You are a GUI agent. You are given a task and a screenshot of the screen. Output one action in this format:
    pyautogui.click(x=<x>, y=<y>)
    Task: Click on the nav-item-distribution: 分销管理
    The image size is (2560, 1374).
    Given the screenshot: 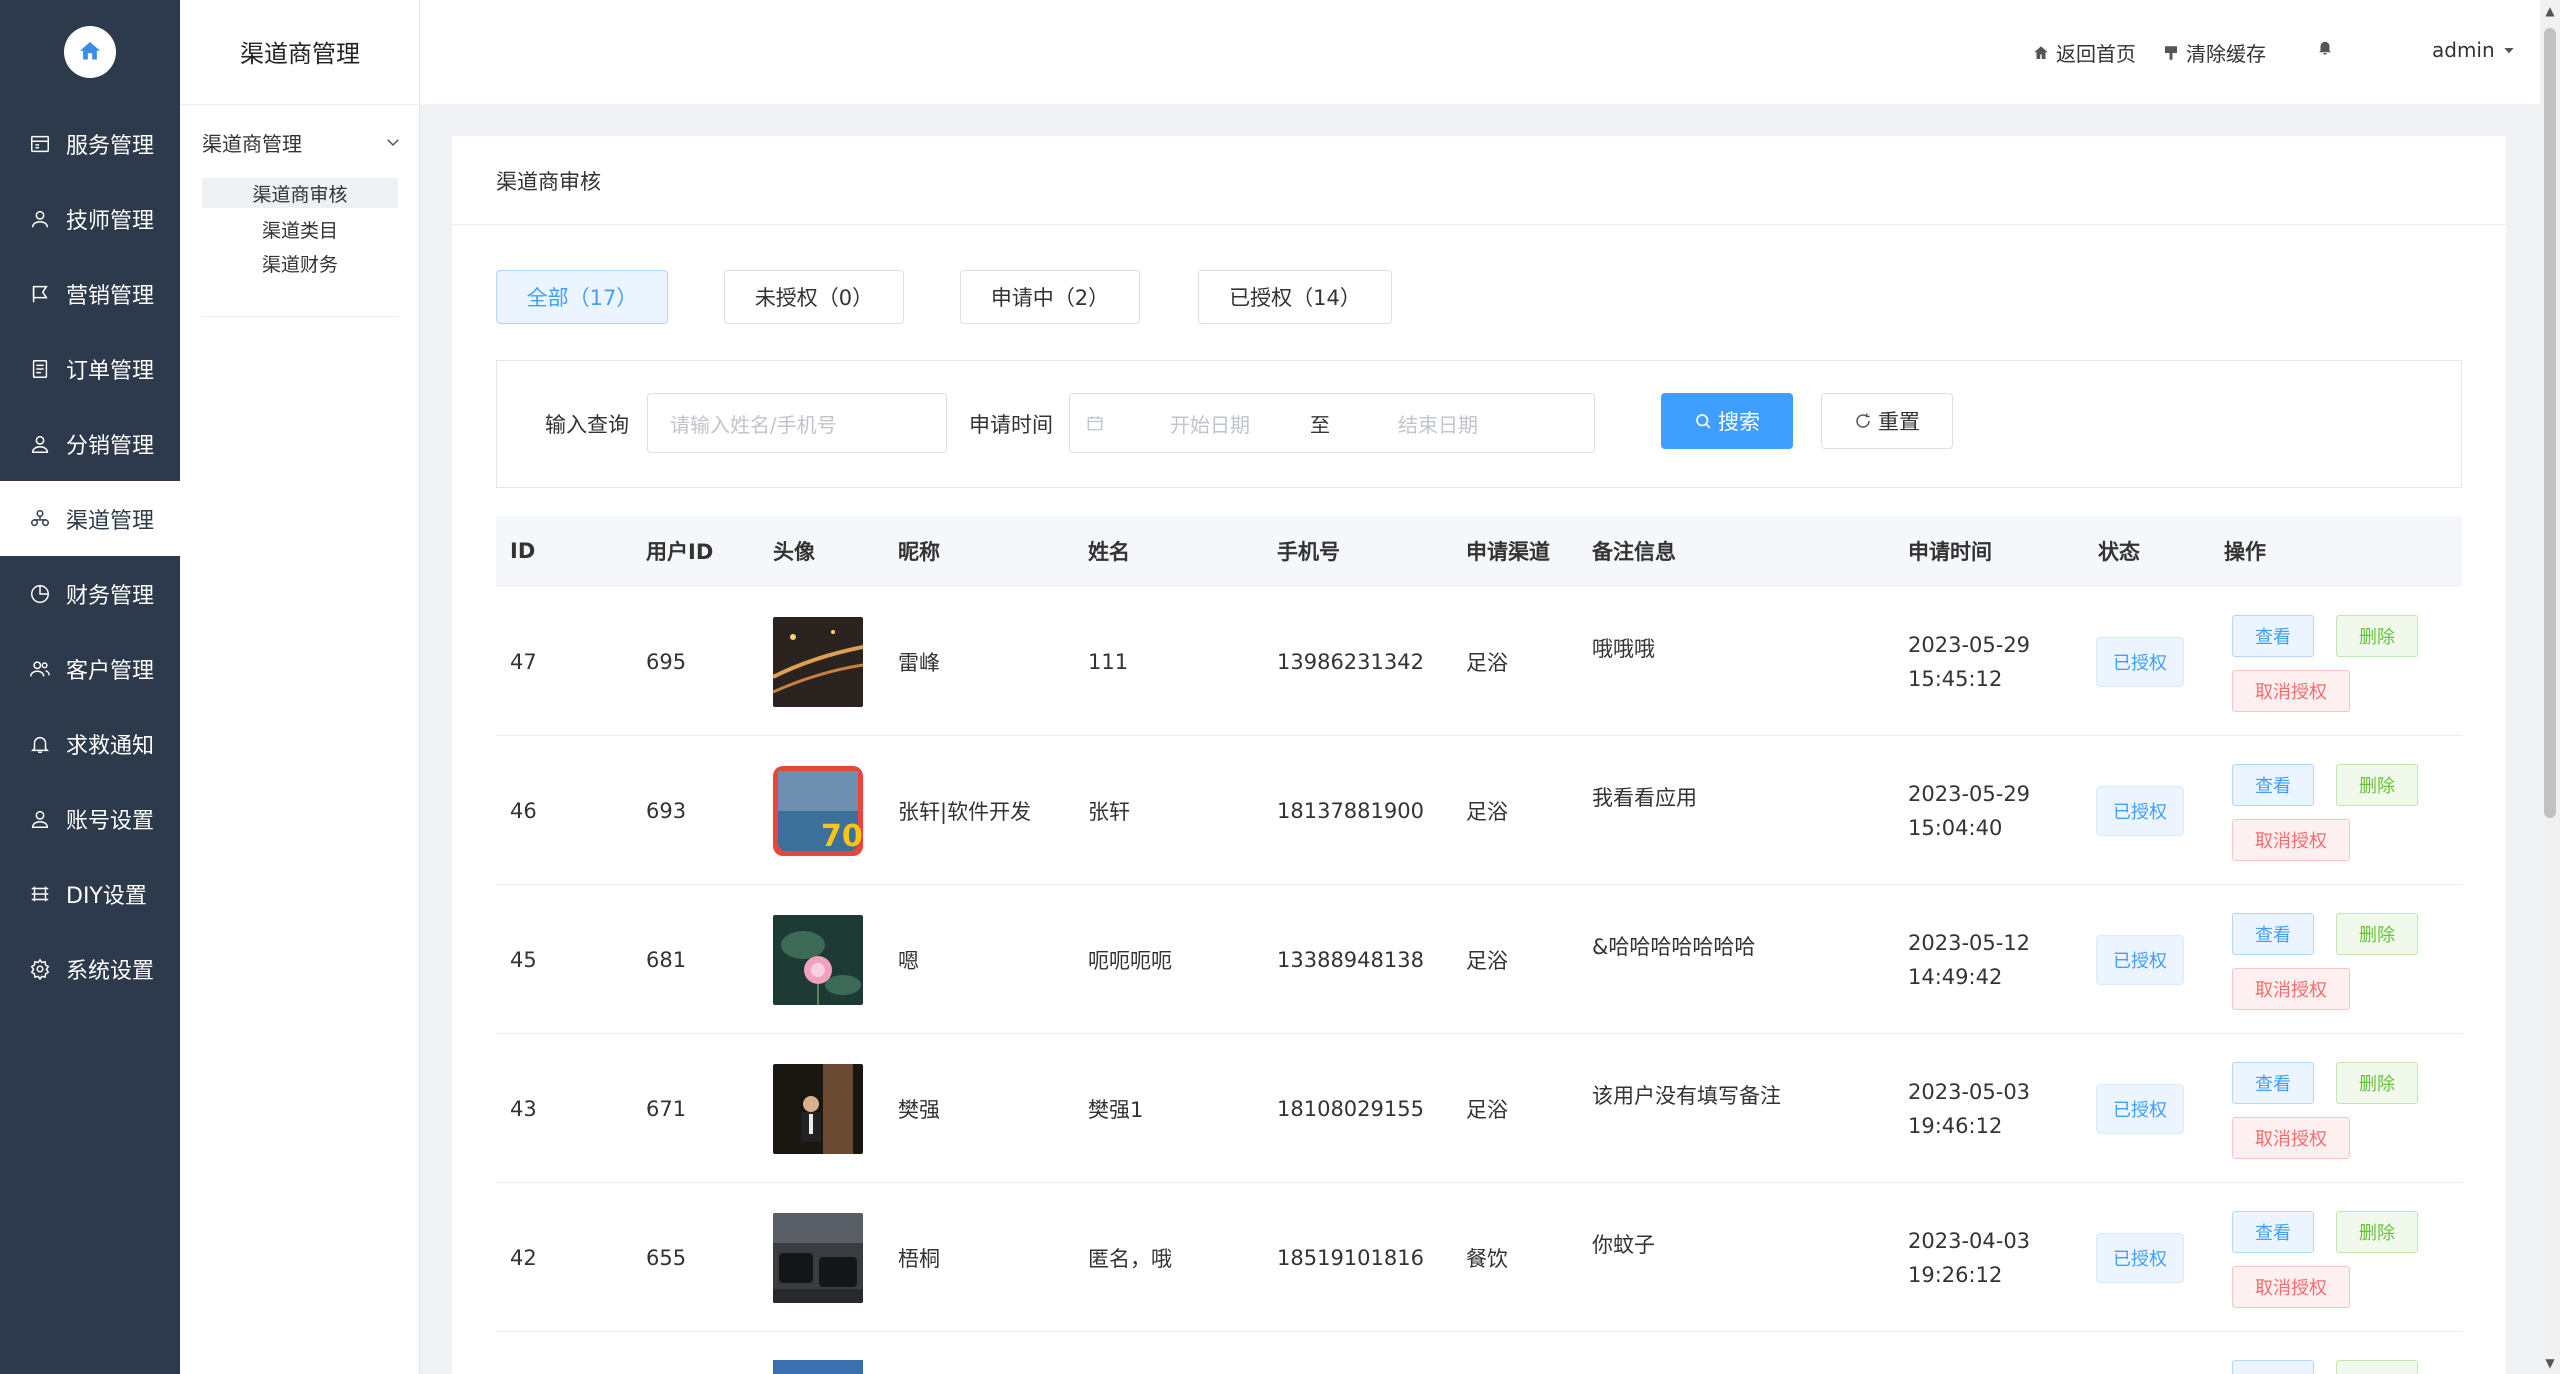 What is the action you would take?
    pyautogui.click(x=90, y=443)
    